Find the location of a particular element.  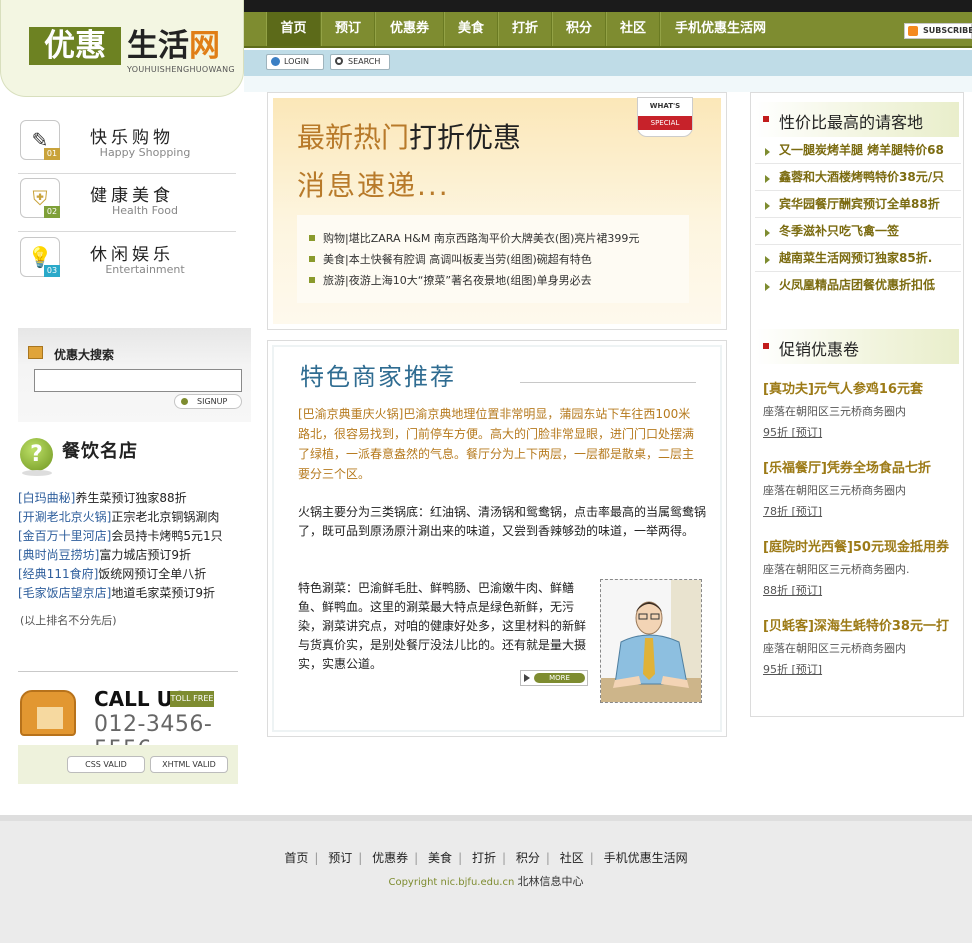

coupon-description: 座落在朝阳区三元桥商务圈内. is located at coordinates (836, 569).